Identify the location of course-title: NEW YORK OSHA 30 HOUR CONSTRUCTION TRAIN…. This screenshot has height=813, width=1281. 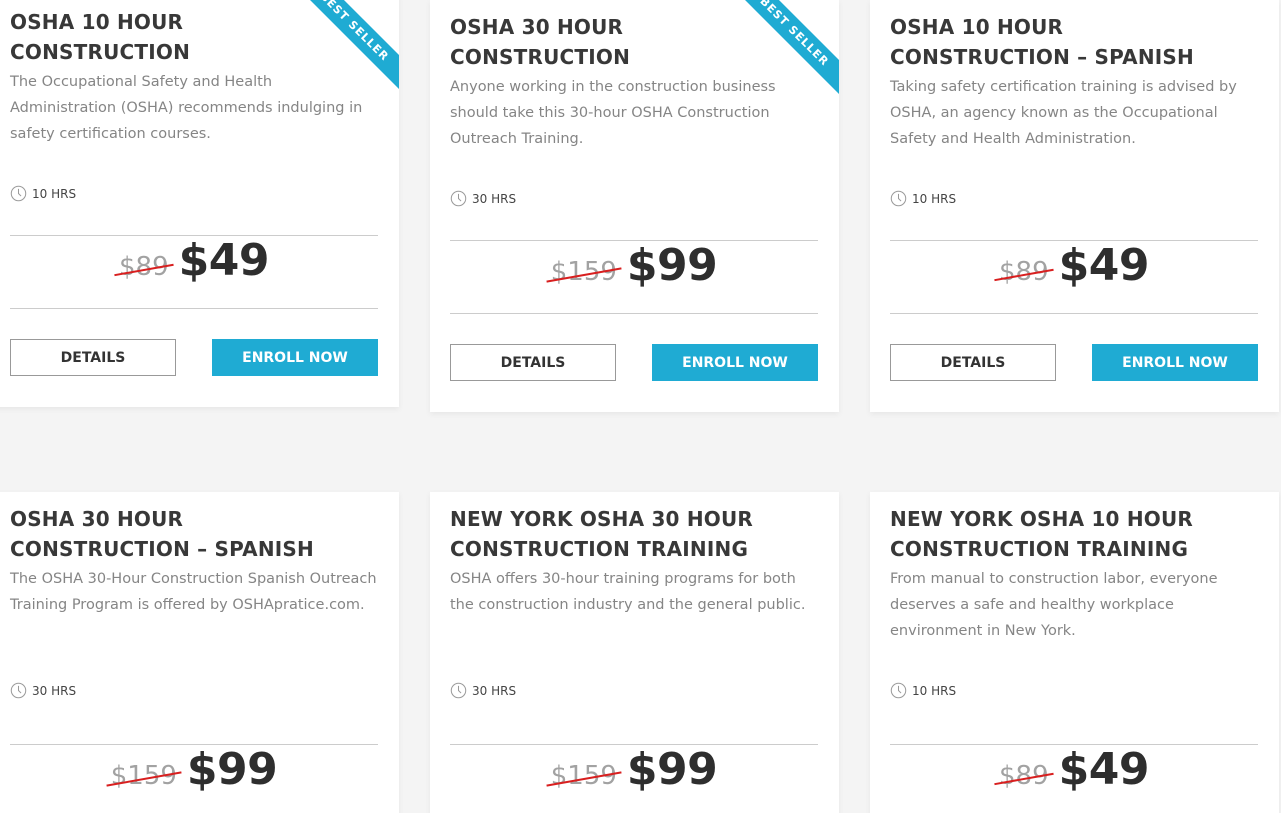
(602, 534).